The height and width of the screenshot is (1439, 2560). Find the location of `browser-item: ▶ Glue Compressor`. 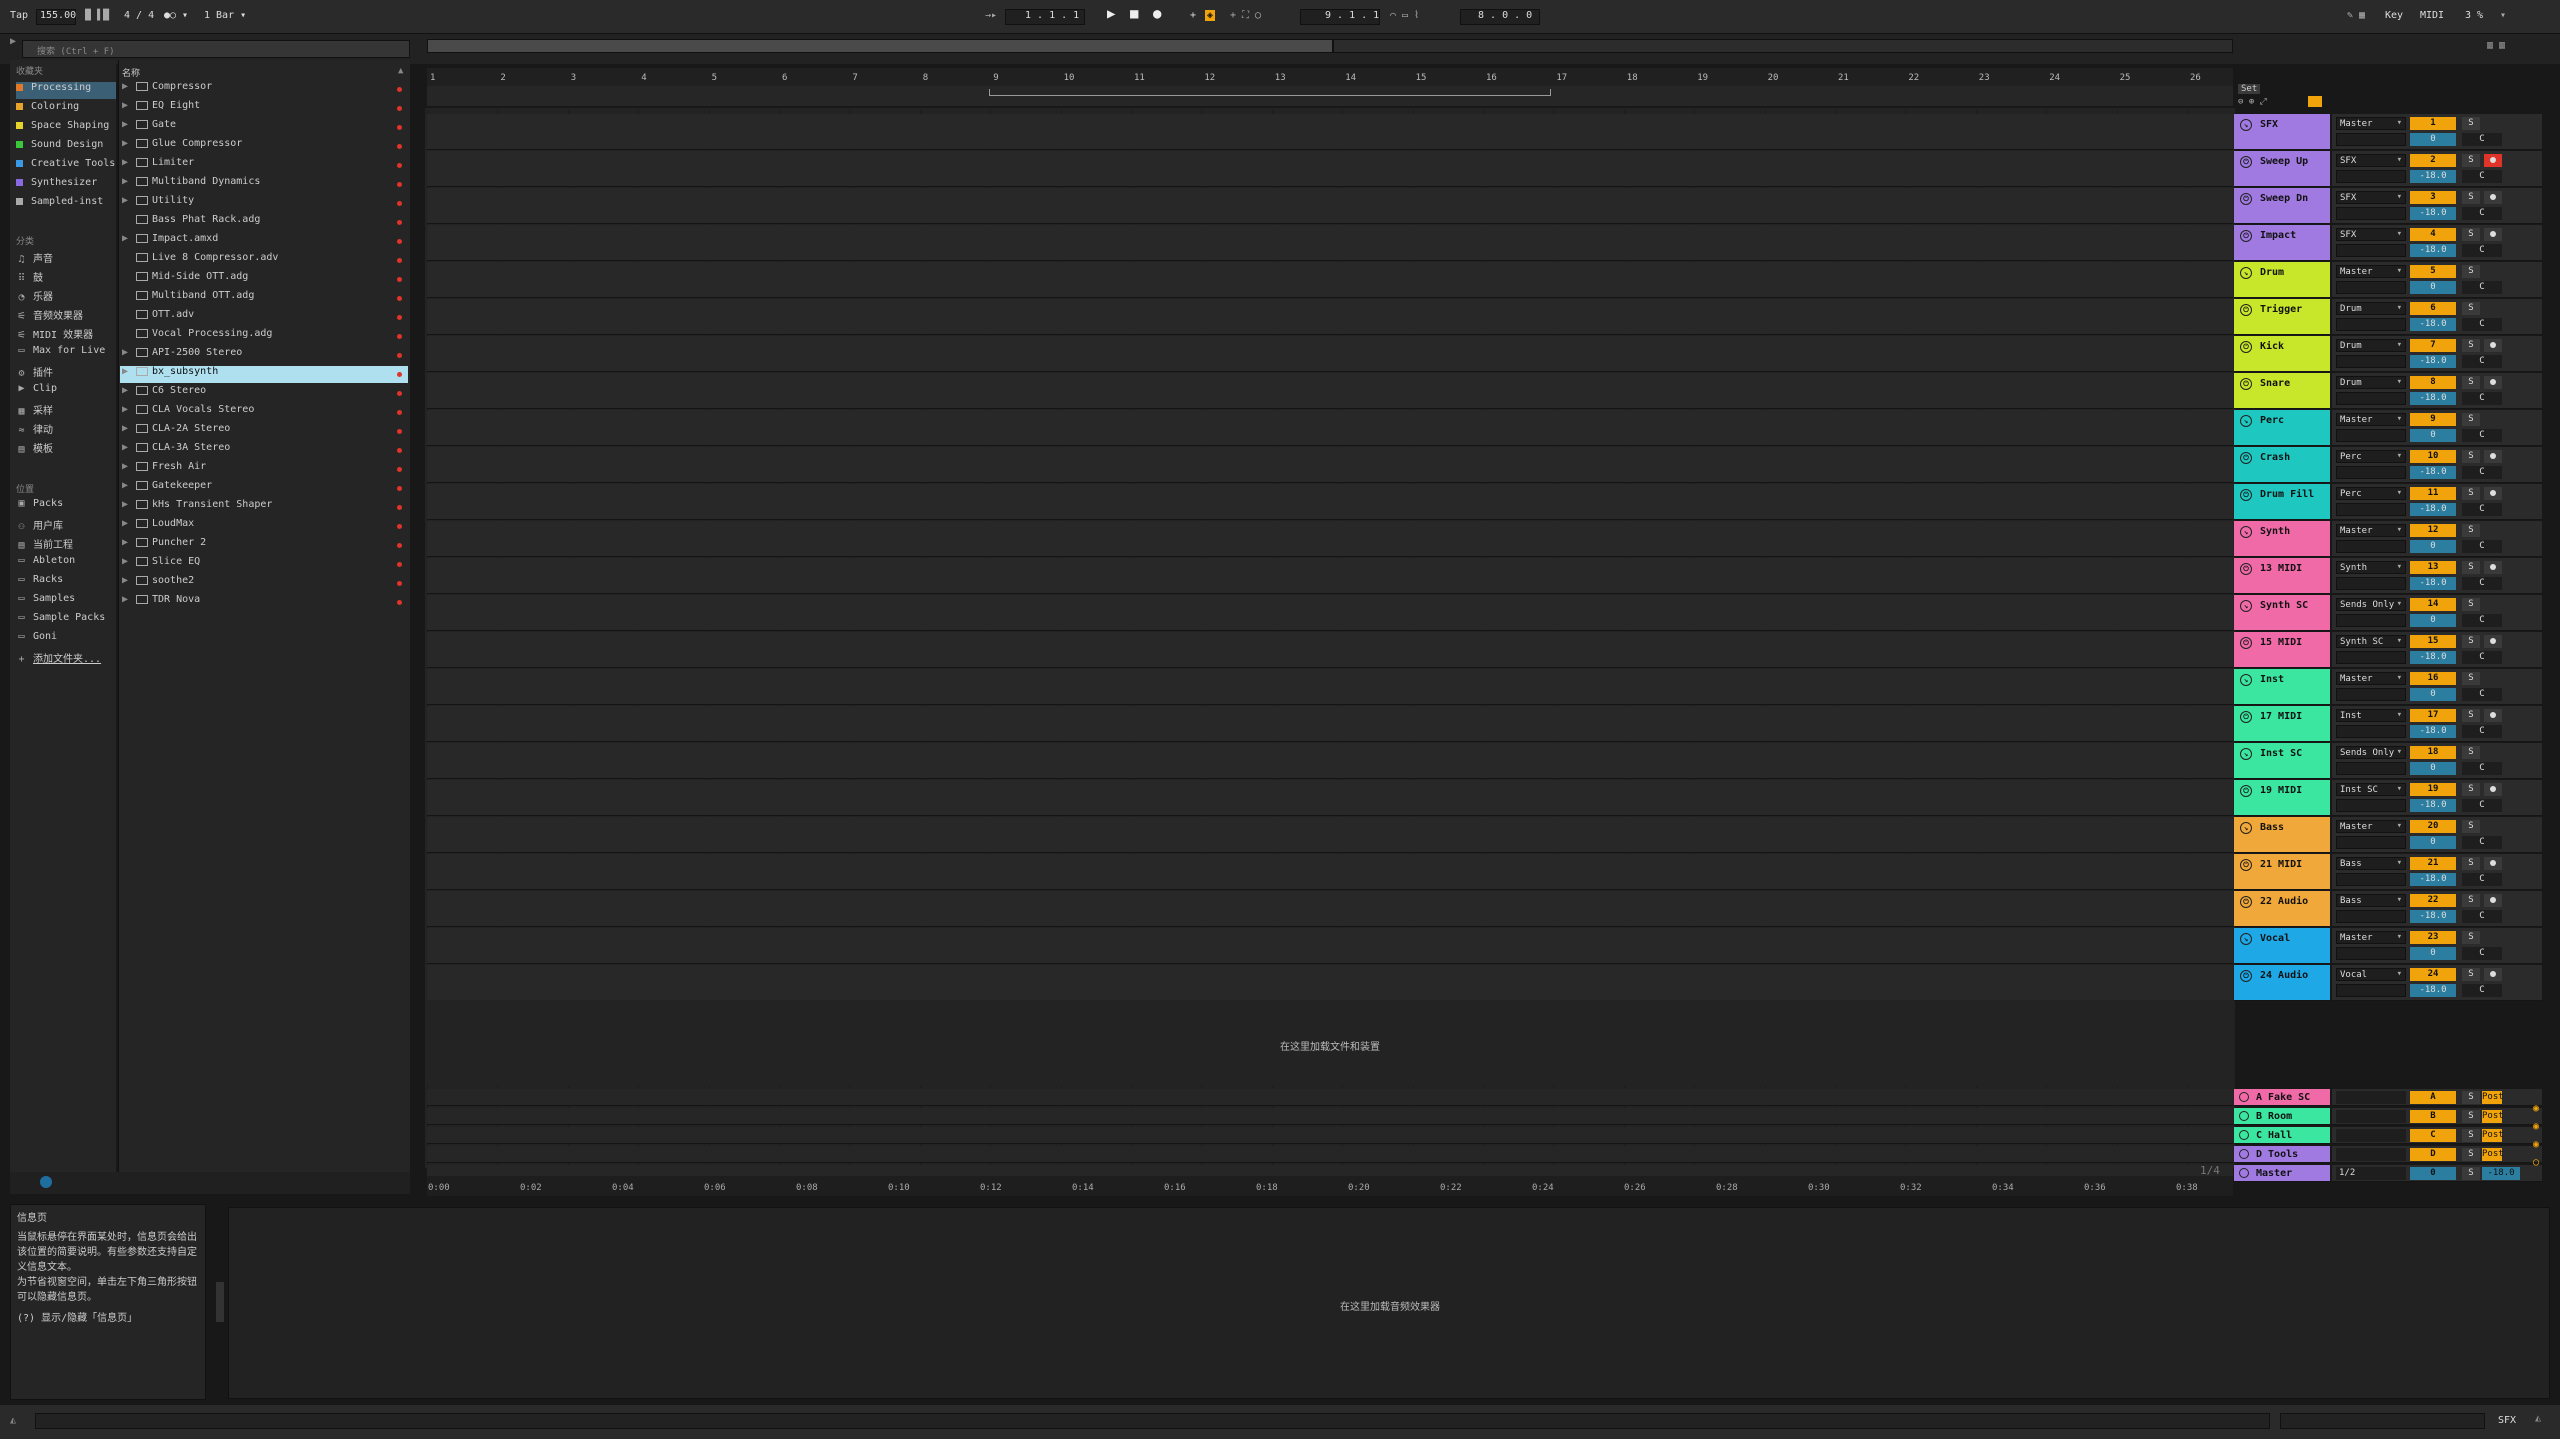

browser-item: ▶ Glue Compressor is located at coordinates (264, 146).